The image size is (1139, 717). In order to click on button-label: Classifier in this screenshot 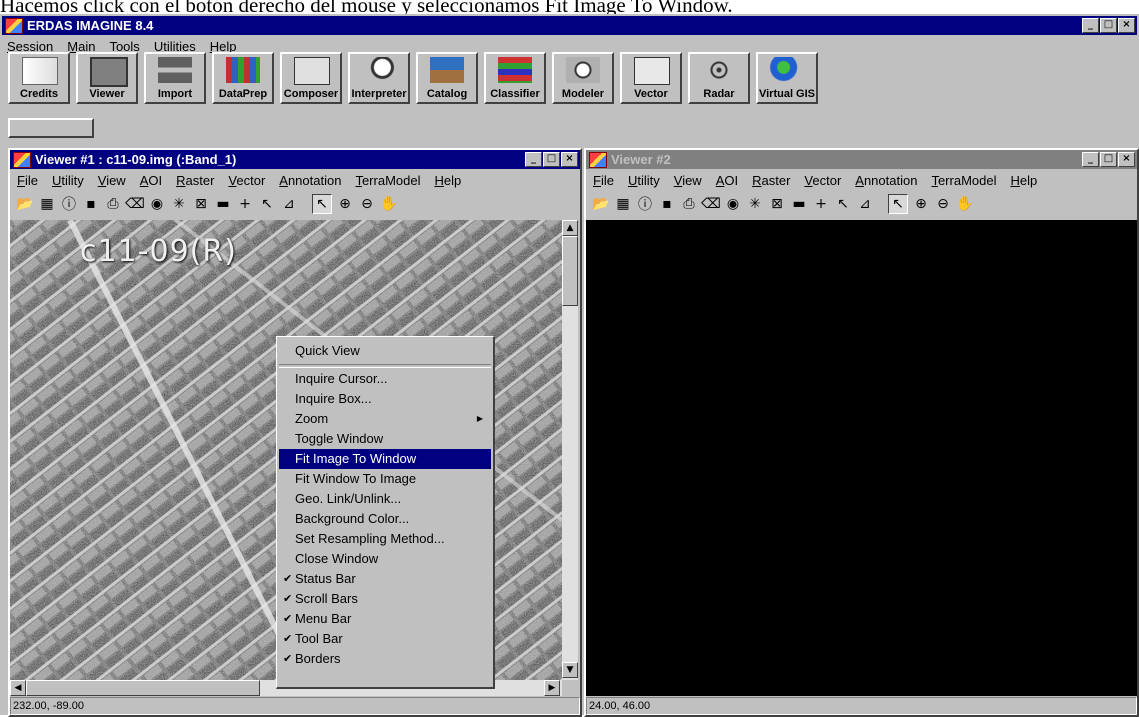, I will do `click(515, 94)`.